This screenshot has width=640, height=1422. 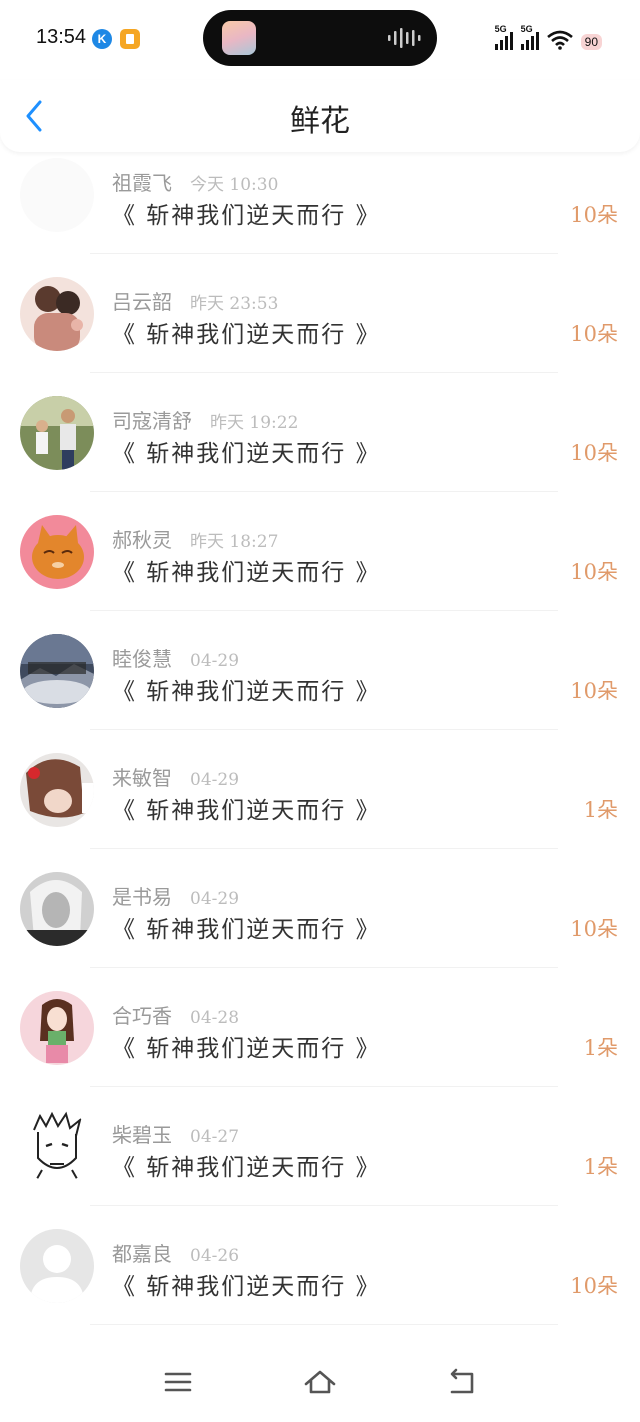 I want to click on kugou-app-icon: K, so click(x=102, y=39).